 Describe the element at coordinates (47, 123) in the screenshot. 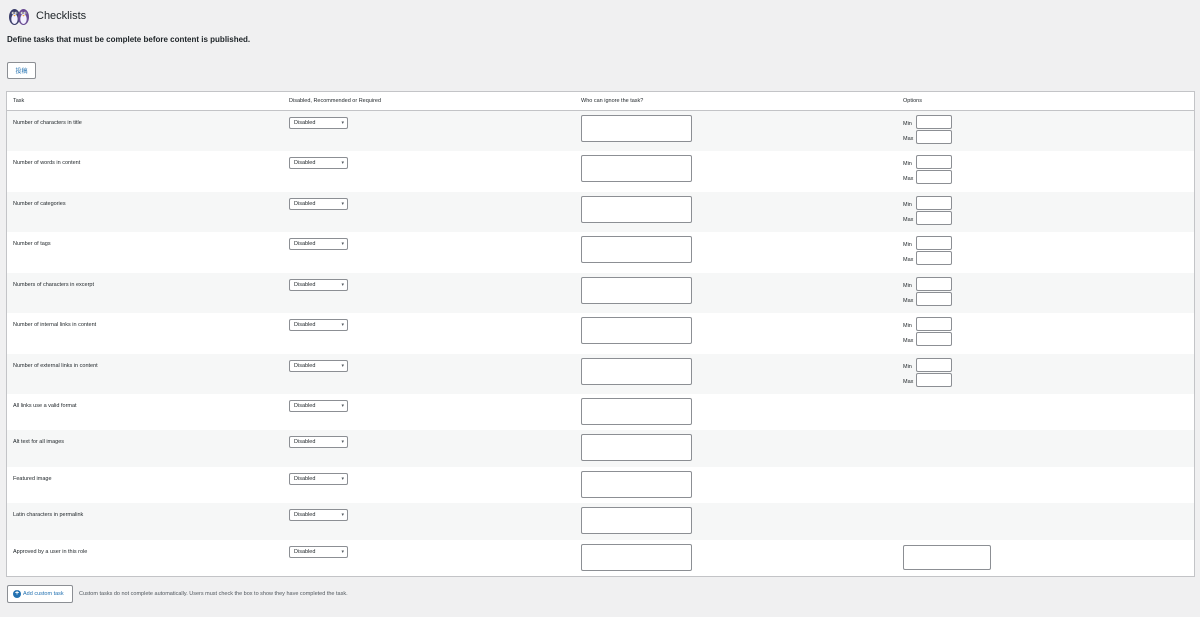

I see `task-name: Number of characters in title` at that location.